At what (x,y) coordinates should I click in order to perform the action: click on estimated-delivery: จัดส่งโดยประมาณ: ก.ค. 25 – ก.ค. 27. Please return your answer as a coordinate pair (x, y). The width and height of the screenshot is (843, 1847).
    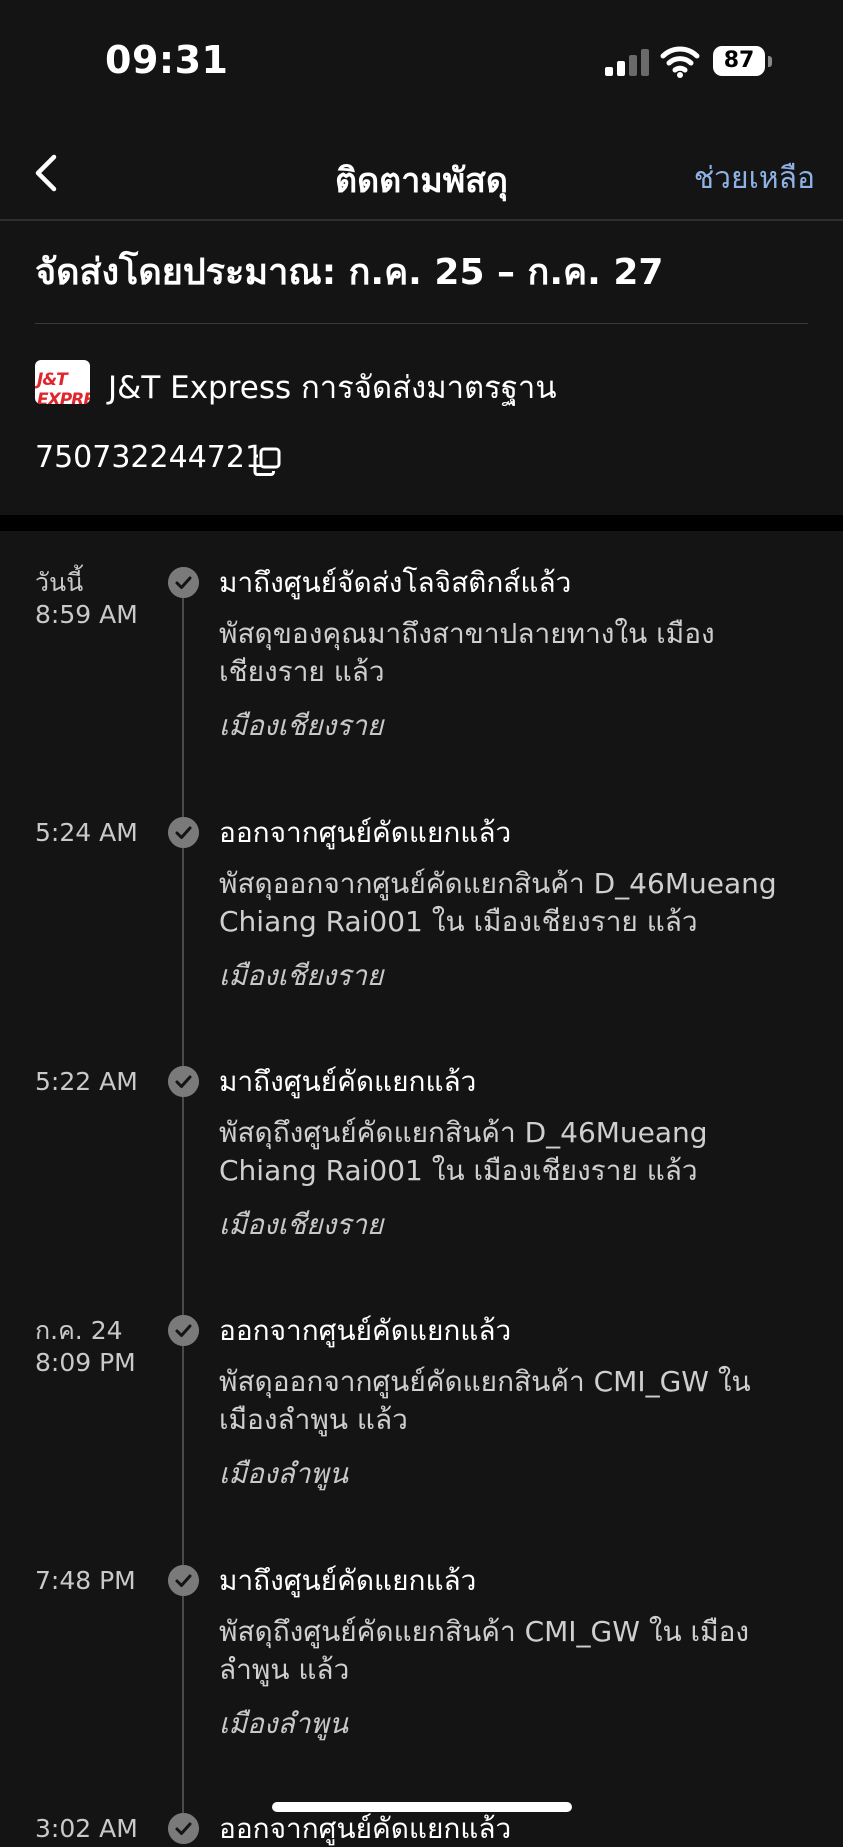
    Looking at the image, I should click on (349, 272).